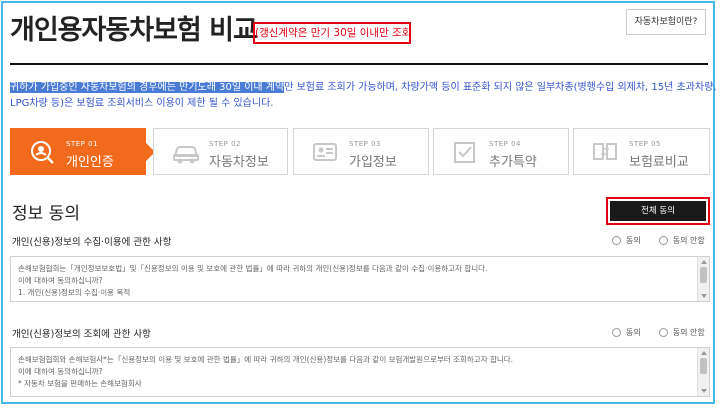  Describe the element at coordinates (42, 152) in the screenshot. I see `search-person-icon` at that location.